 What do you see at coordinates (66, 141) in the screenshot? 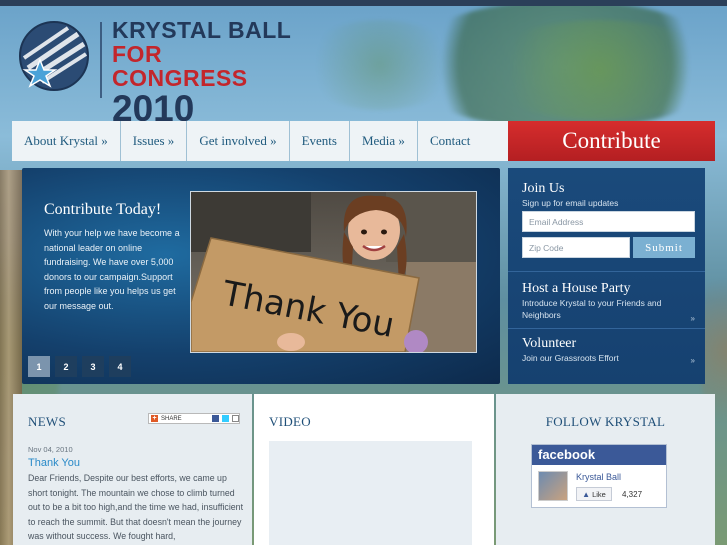
I see `nav-item-about: About Krystal »` at bounding box center [66, 141].